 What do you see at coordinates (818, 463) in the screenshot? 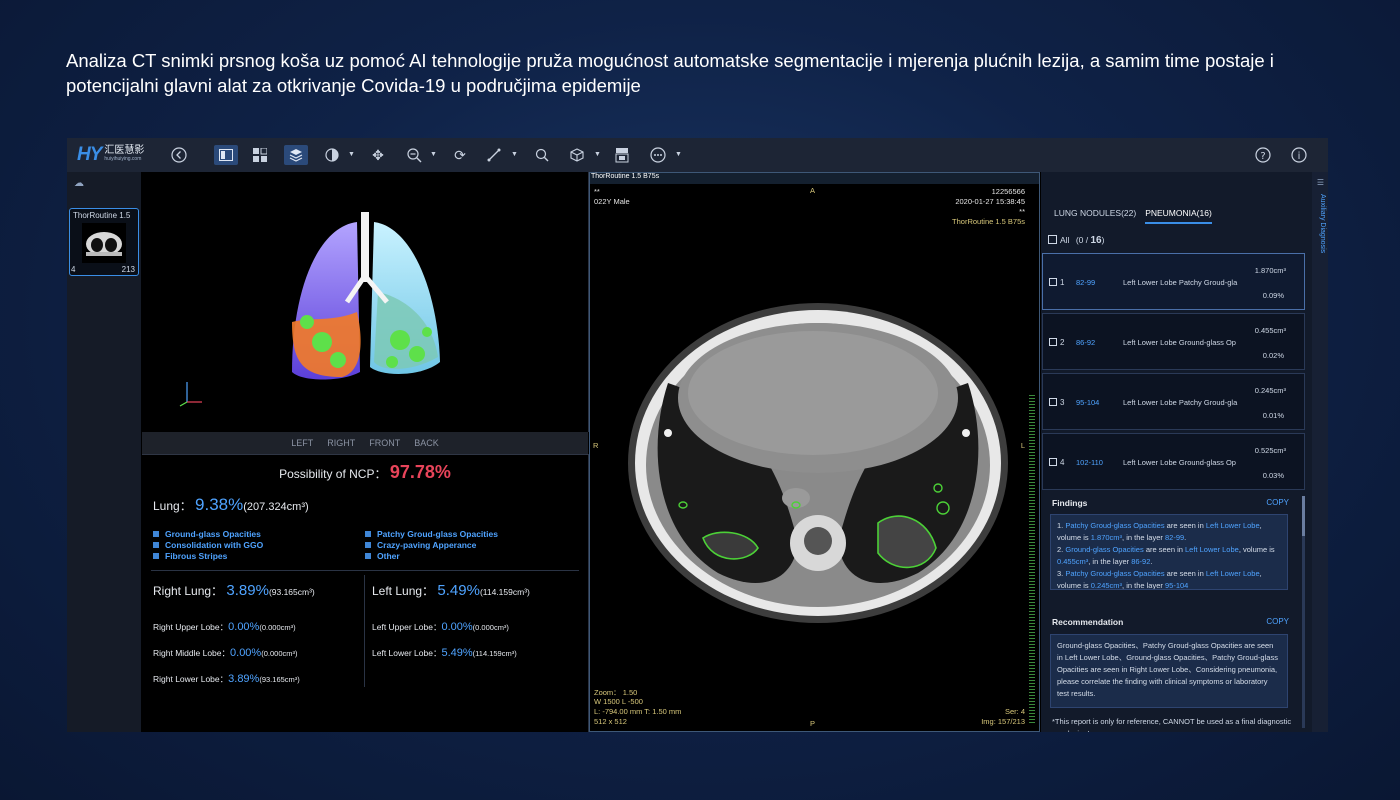
I see `ct-slice-image` at bounding box center [818, 463].